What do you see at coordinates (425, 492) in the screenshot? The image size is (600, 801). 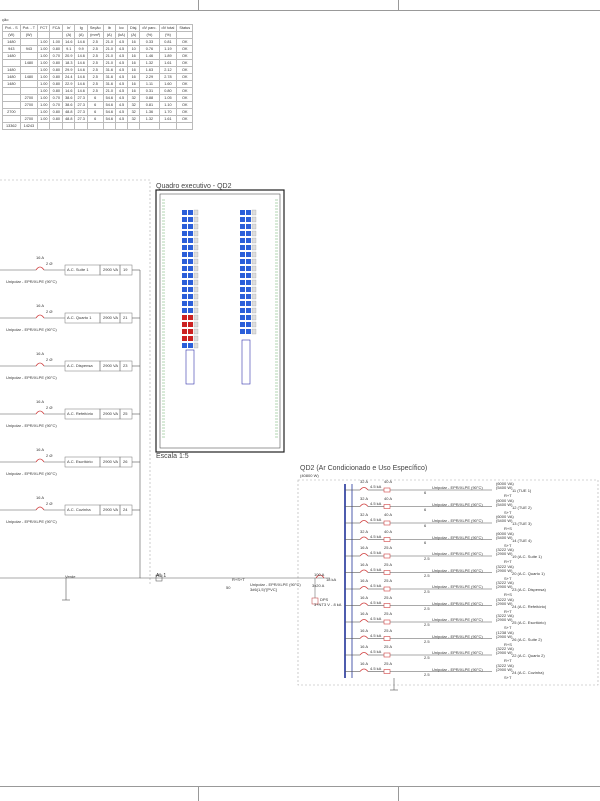 I see `cable-section: 6` at bounding box center [425, 492].